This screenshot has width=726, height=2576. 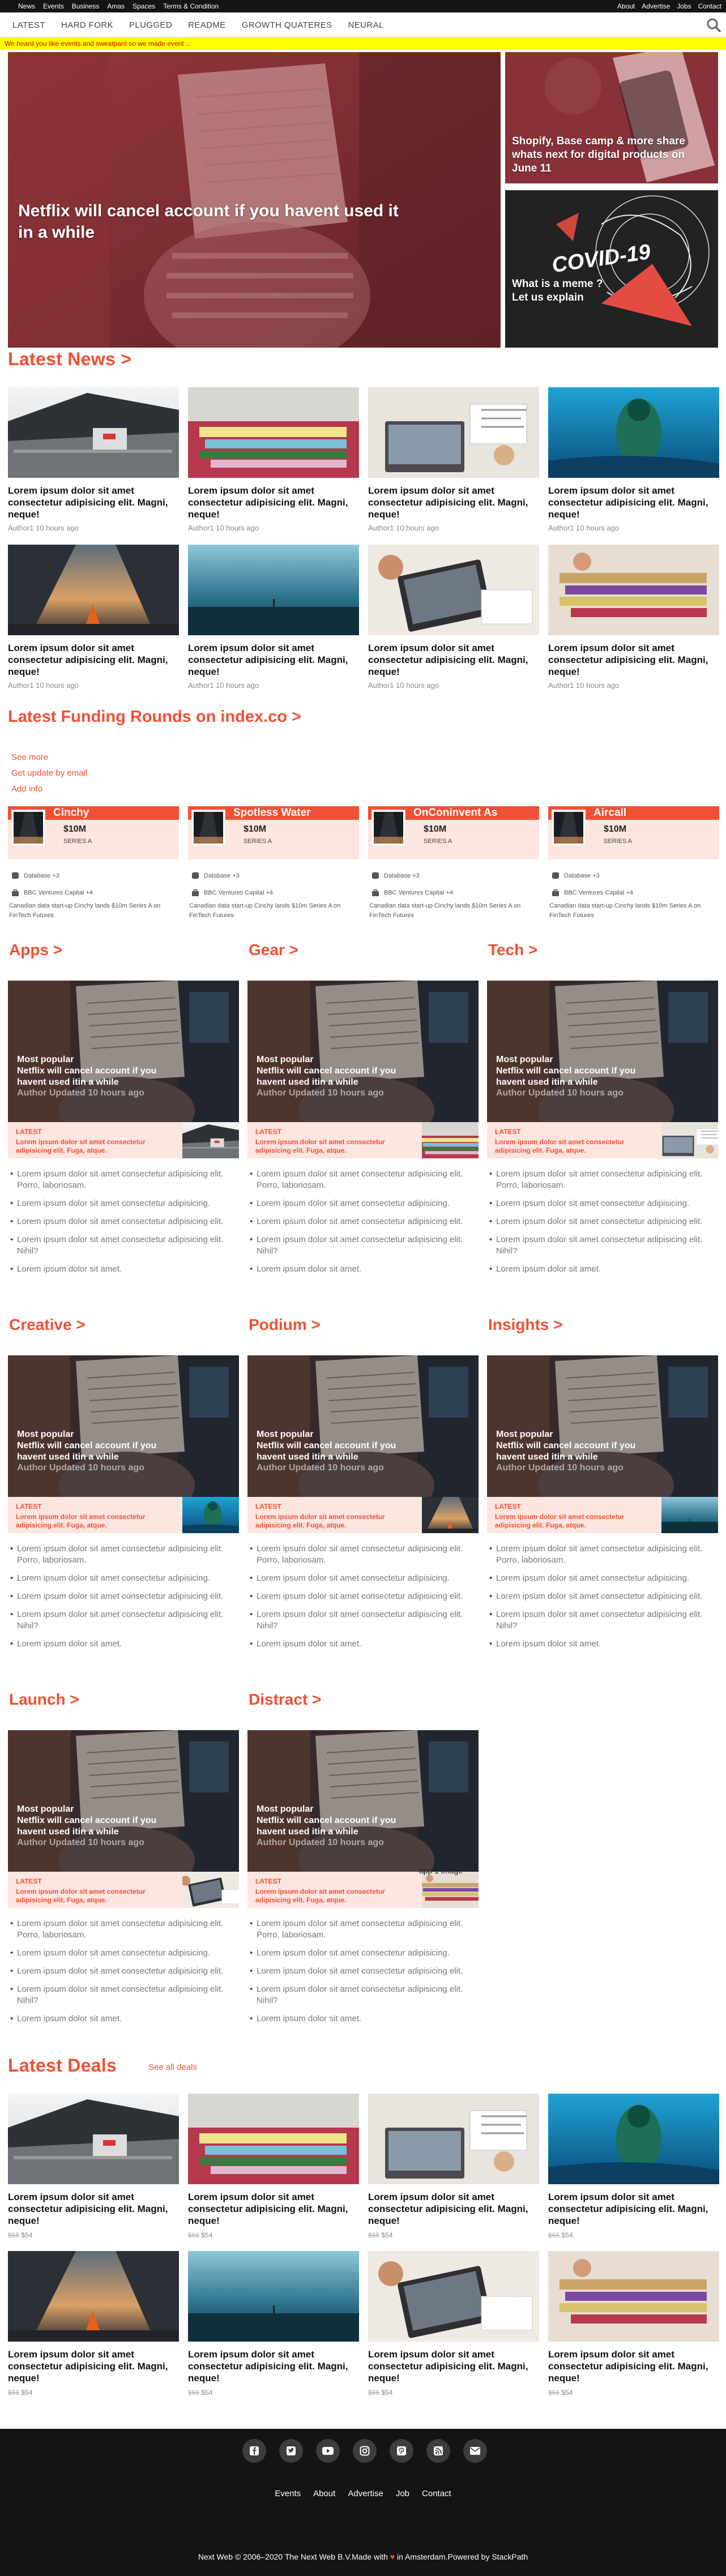 I want to click on category-heading: Tech >, so click(x=512, y=950).